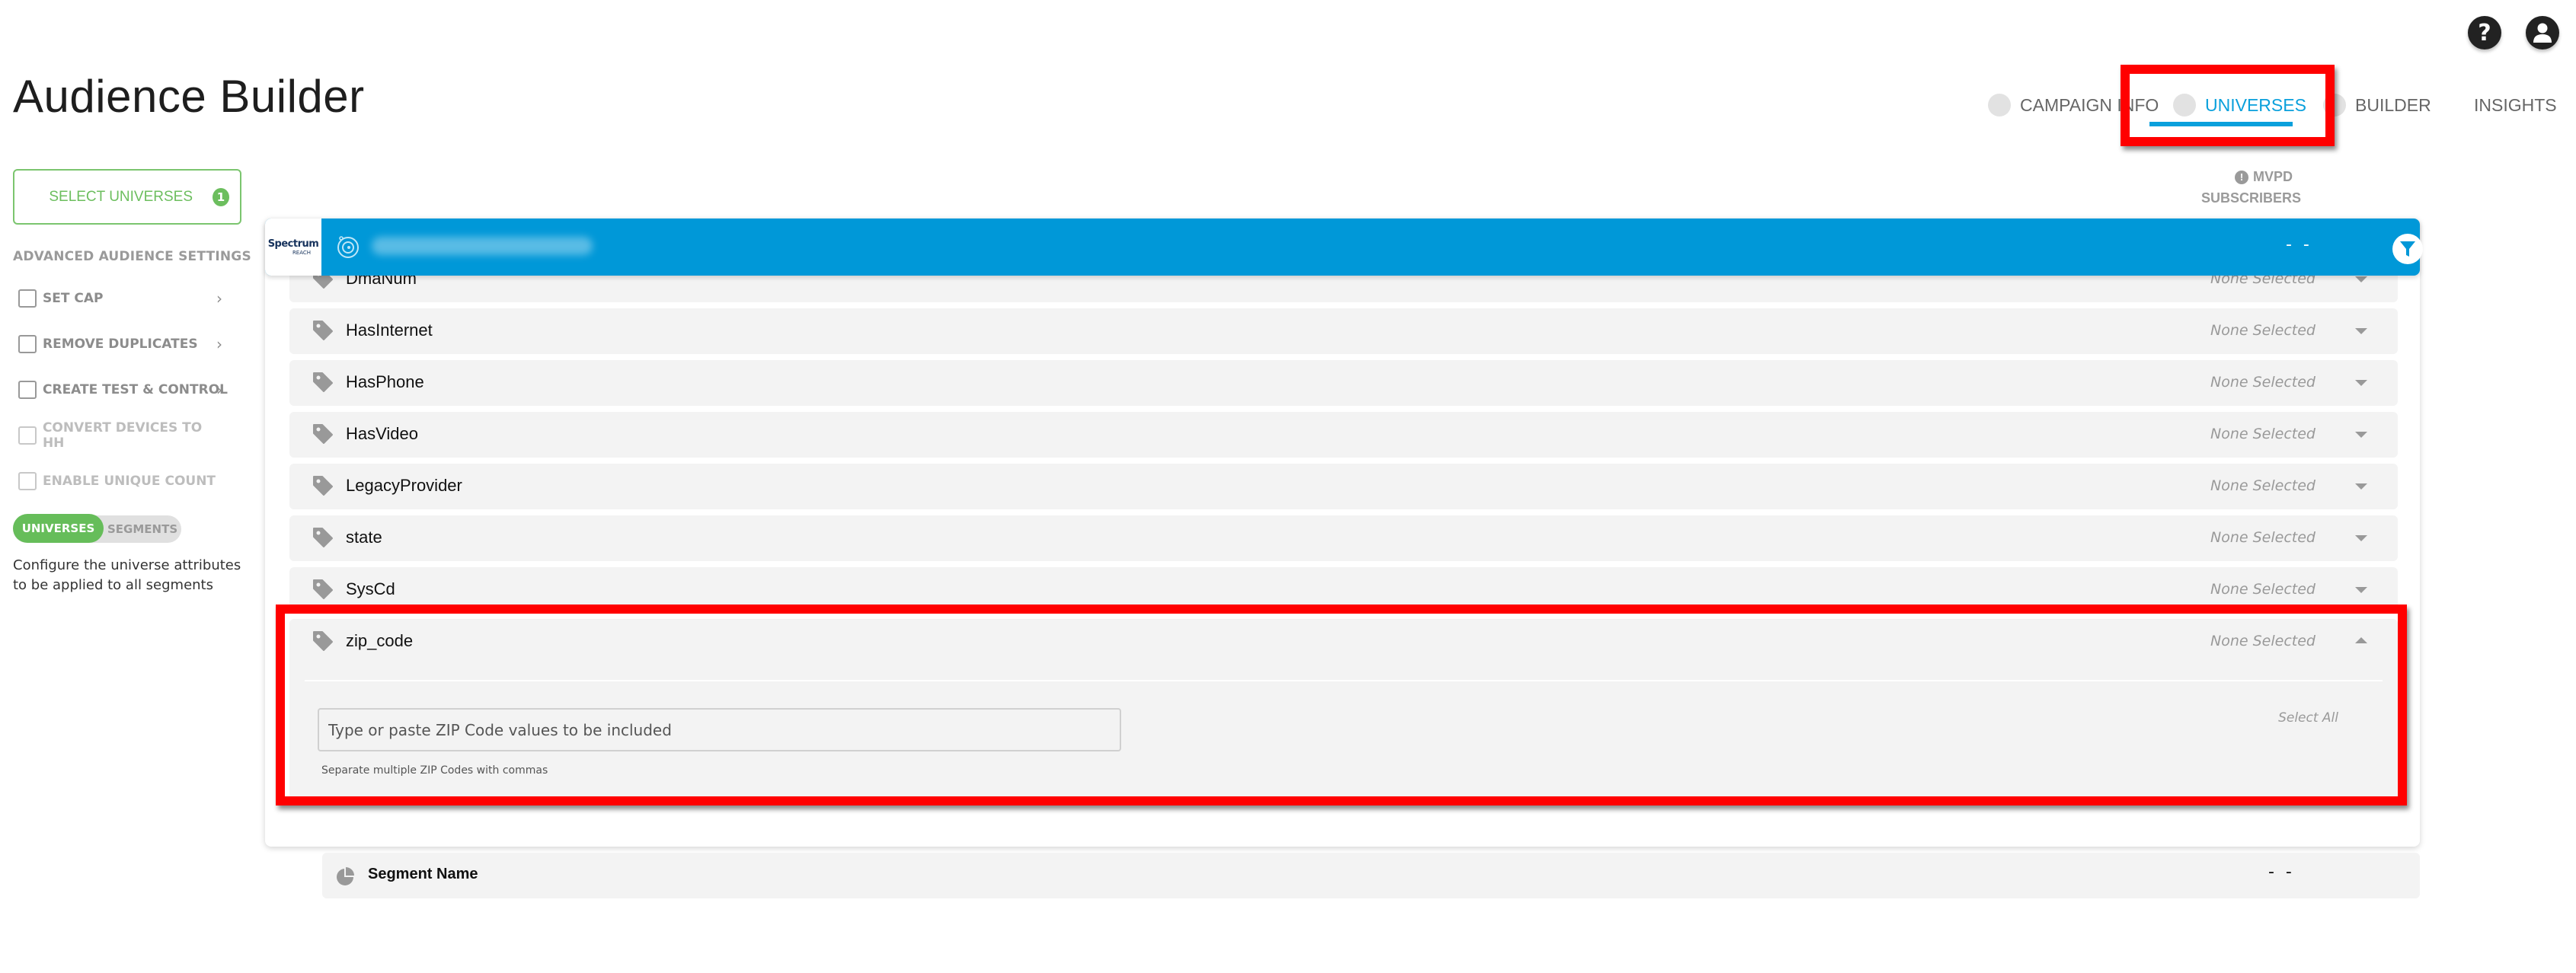 Image resolution: width=2576 pixels, height=973 pixels. Describe the element at coordinates (370, 588) in the screenshot. I see `attribute-name: SysCd` at that location.